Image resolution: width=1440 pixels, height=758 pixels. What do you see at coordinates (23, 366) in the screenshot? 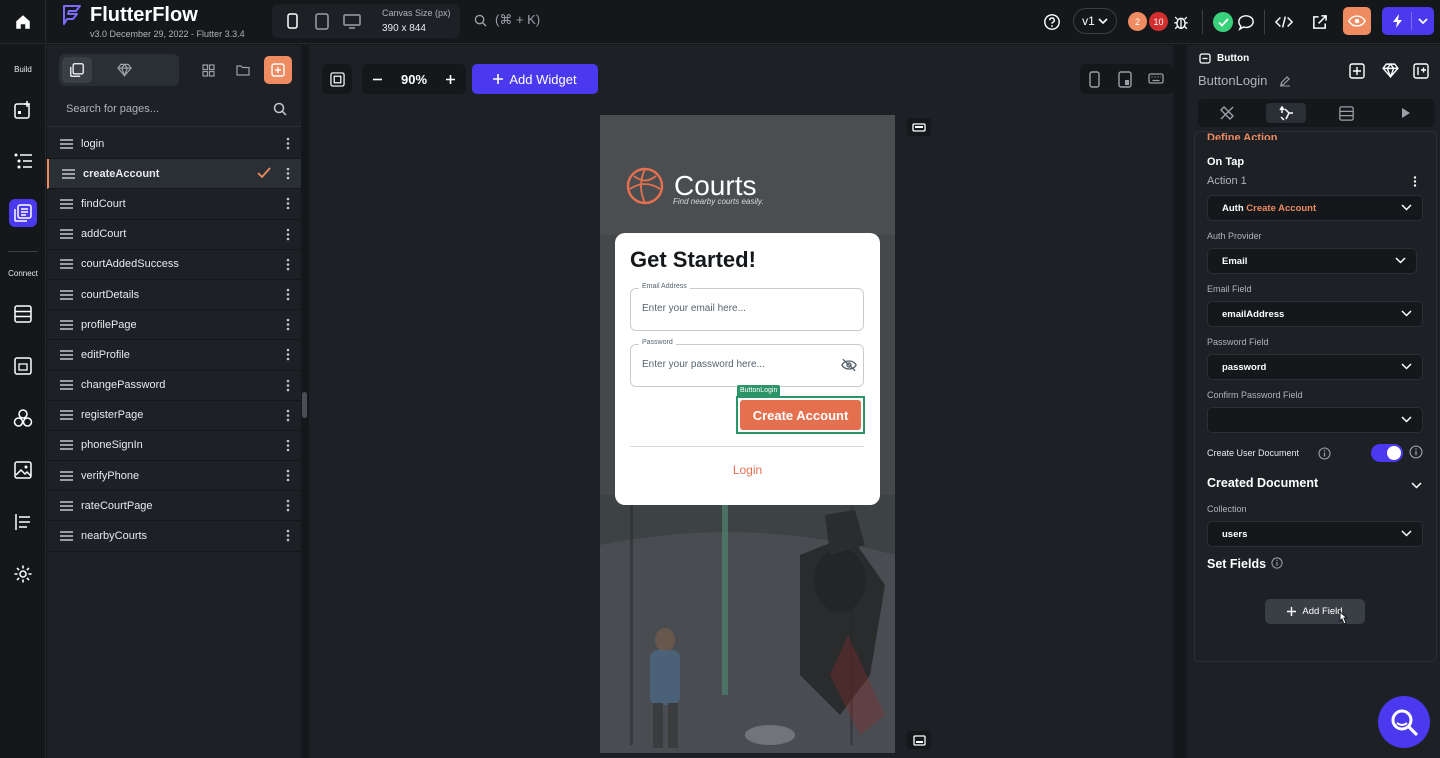
I see `storage-button` at bounding box center [23, 366].